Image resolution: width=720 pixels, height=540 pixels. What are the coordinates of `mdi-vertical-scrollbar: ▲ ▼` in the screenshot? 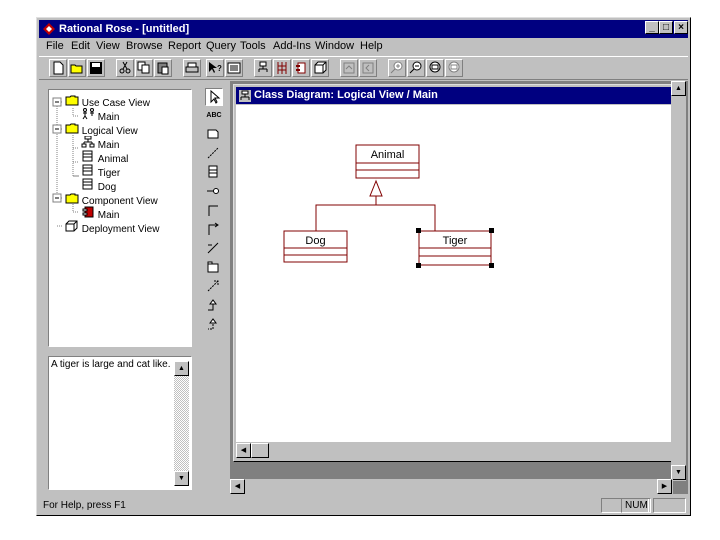 It's located at (678, 281).